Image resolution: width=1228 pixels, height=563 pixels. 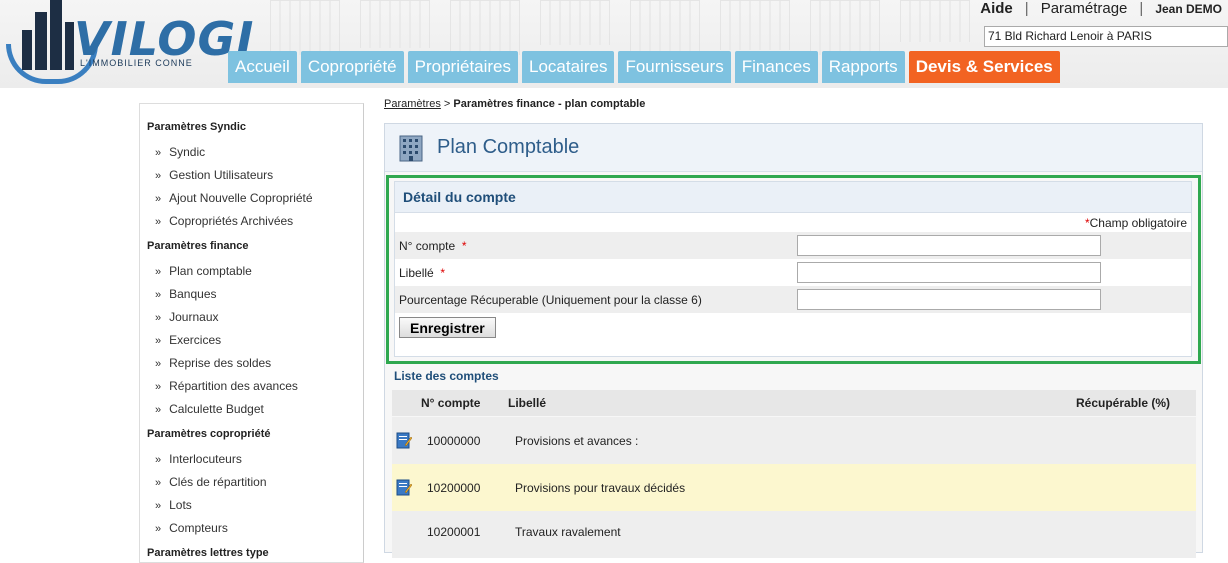 I want to click on user-name: Jean DEMO, so click(x=1188, y=9).